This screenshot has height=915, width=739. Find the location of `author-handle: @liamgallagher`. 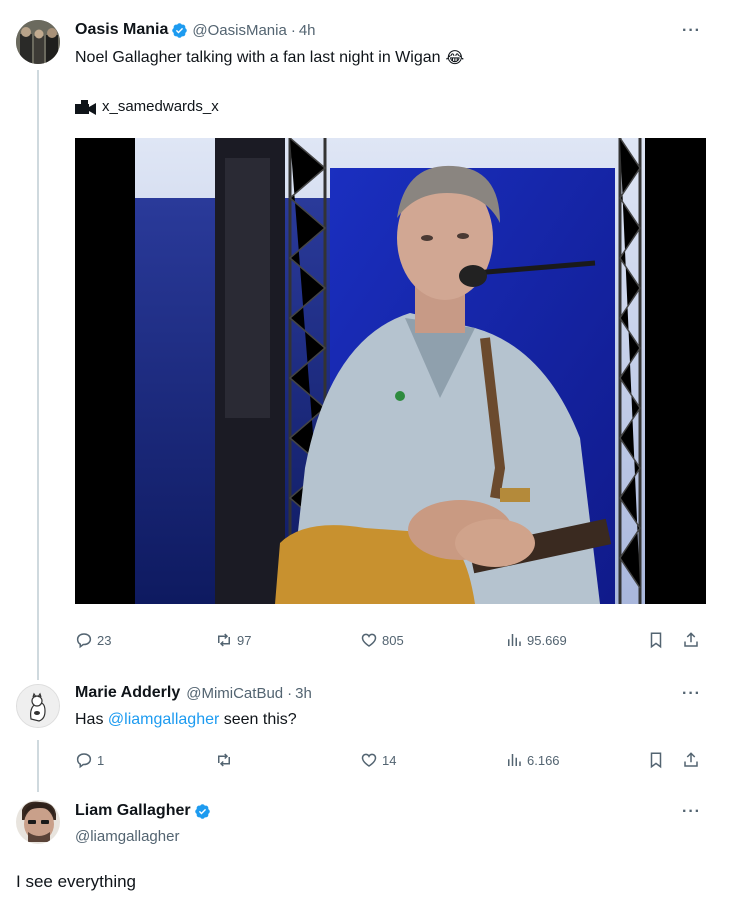

author-handle: @liamgallagher is located at coordinates (127, 836).